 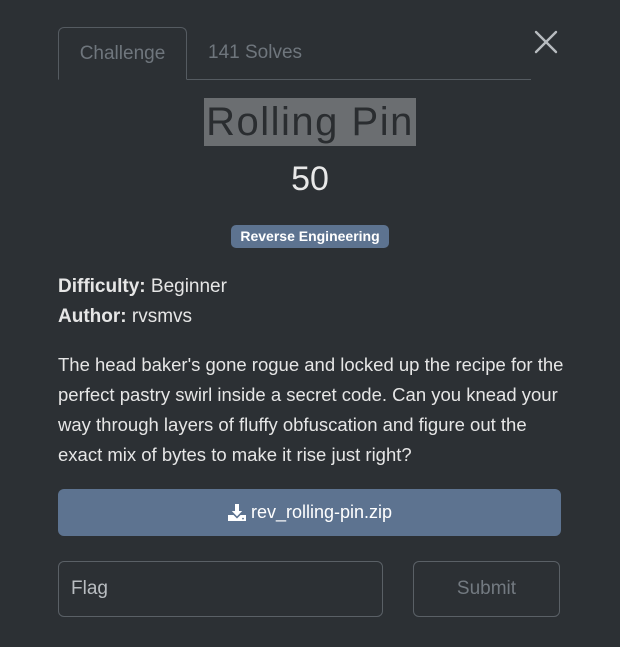 What do you see at coordinates (255, 53) in the screenshot?
I see `tab-solves: 141 Solves` at bounding box center [255, 53].